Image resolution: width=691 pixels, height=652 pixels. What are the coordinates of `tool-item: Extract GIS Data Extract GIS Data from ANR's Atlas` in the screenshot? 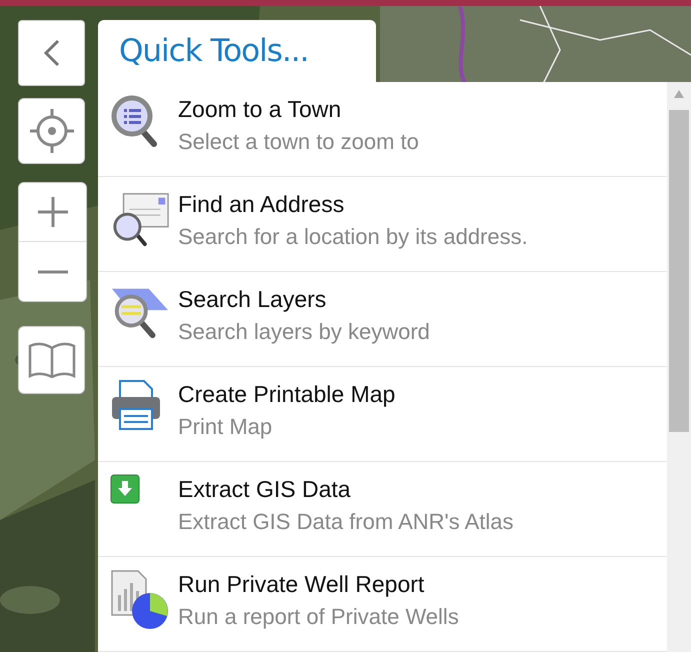 It's located at (382, 509).